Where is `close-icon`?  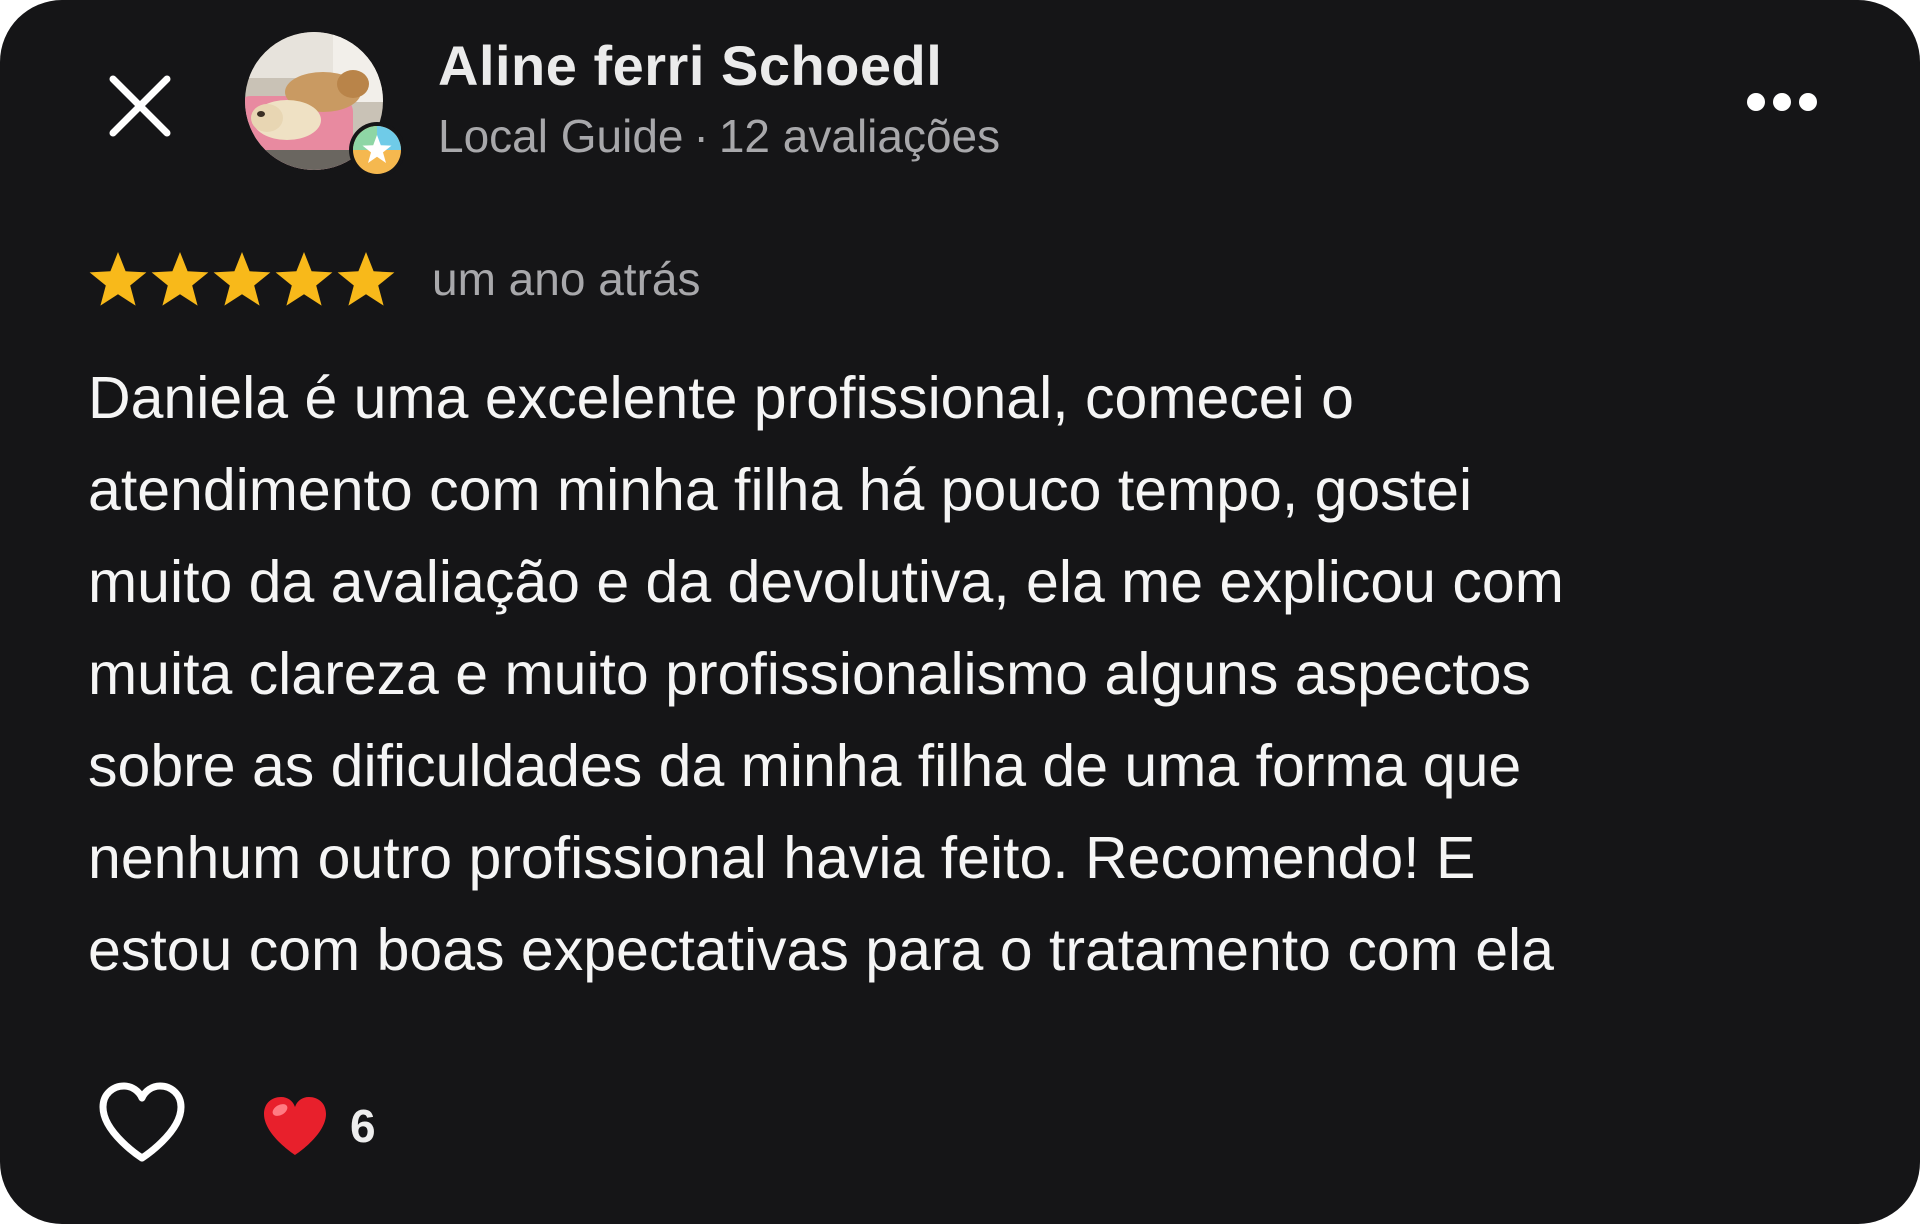 close-icon is located at coordinates (140, 106).